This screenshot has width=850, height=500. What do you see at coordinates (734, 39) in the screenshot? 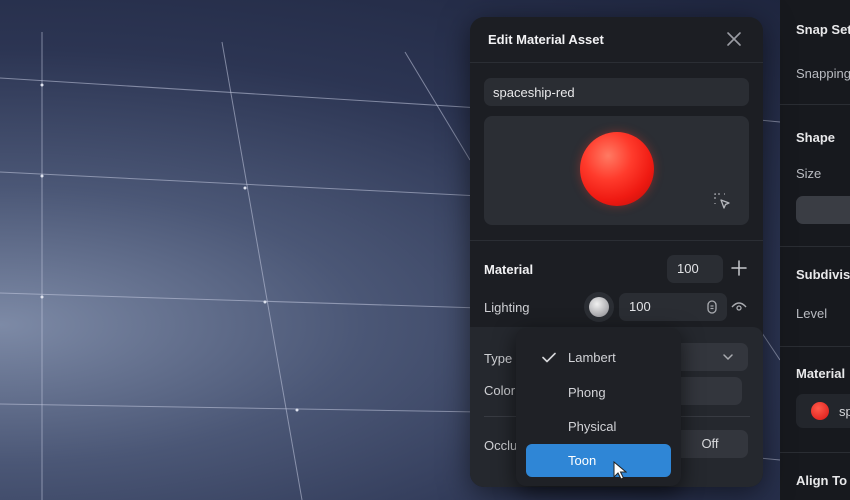
I see `close-icon` at bounding box center [734, 39].